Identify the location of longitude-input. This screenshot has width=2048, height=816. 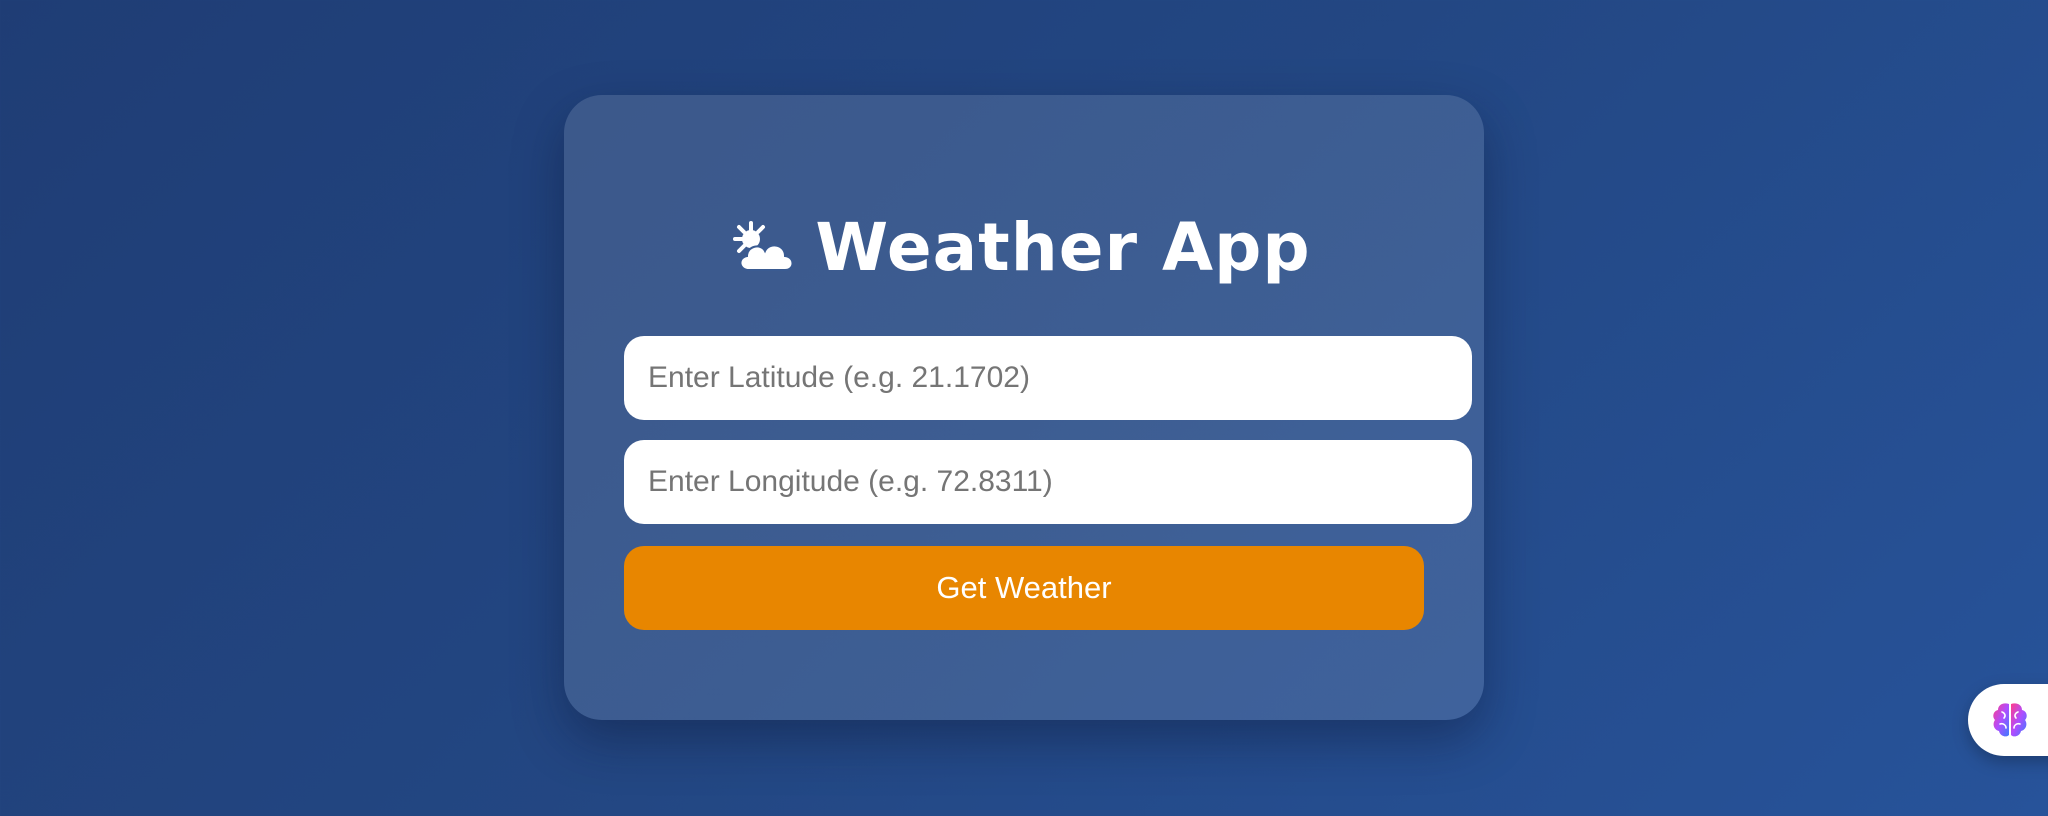
(1048, 482).